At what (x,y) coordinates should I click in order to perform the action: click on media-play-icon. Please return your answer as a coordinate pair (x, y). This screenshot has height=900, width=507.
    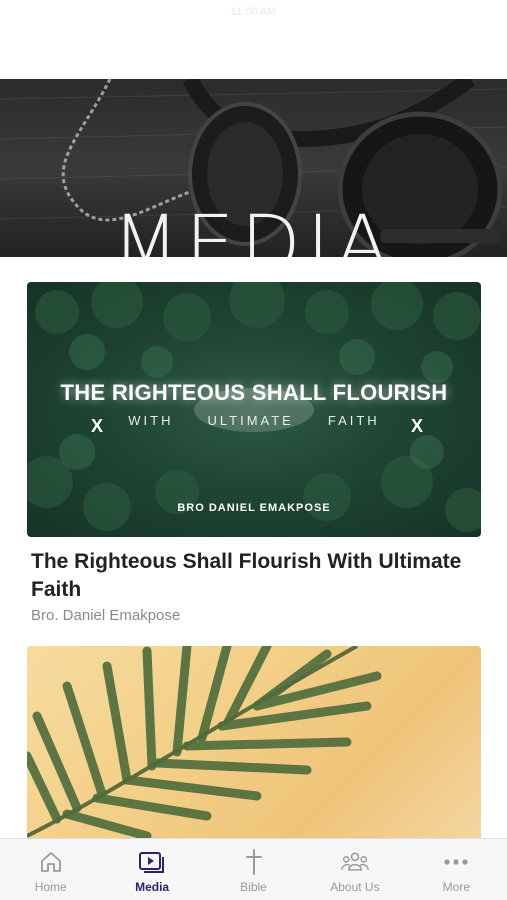
    Looking at the image, I should click on (152, 862).